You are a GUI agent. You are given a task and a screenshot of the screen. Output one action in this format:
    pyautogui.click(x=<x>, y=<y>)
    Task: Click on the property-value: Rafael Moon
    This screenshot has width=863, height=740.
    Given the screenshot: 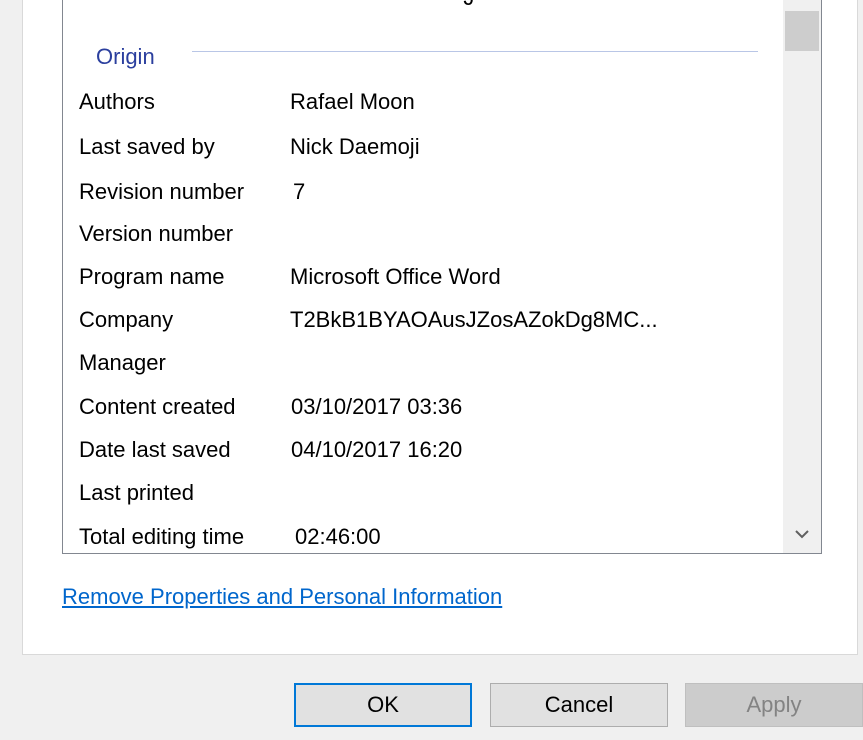 What is the action you would take?
    pyautogui.click(x=352, y=101)
    